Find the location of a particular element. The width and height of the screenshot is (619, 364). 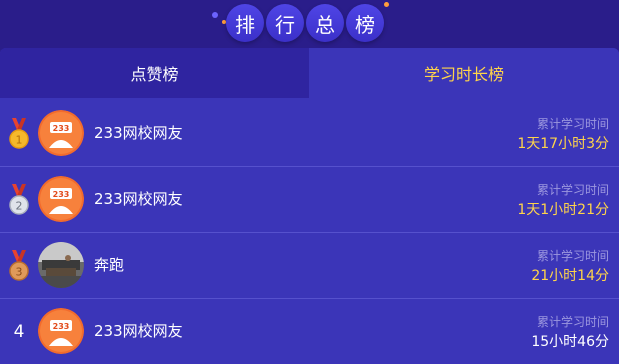

medal-icon: 2 is located at coordinates (19, 200).